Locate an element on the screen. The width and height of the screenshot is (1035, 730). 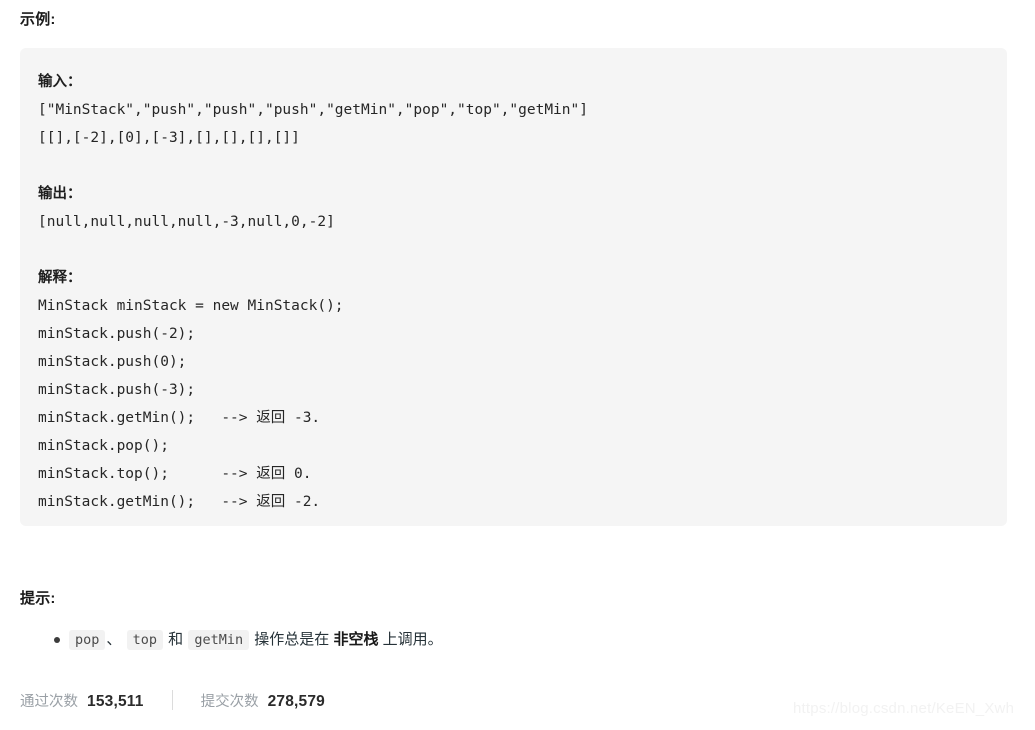
stats-divider is located at coordinates (172, 700).